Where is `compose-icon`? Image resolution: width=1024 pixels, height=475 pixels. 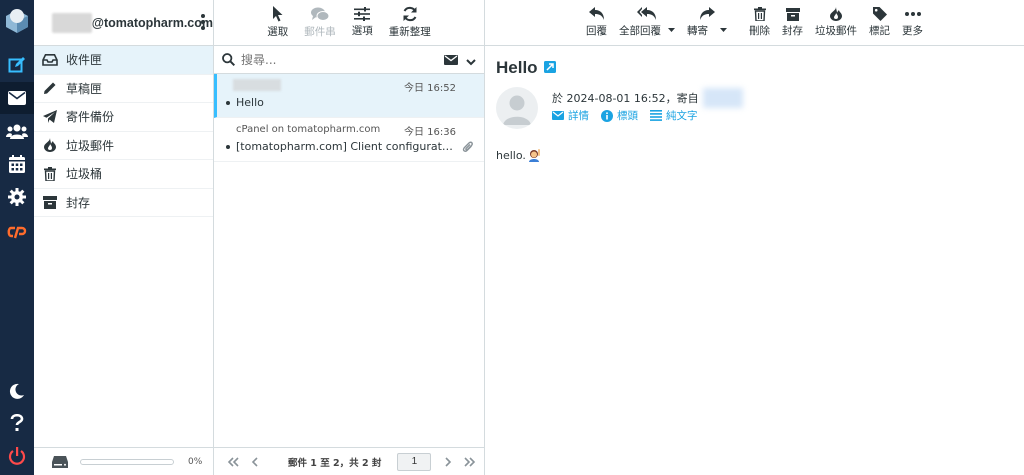
compose-icon is located at coordinates (16, 65).